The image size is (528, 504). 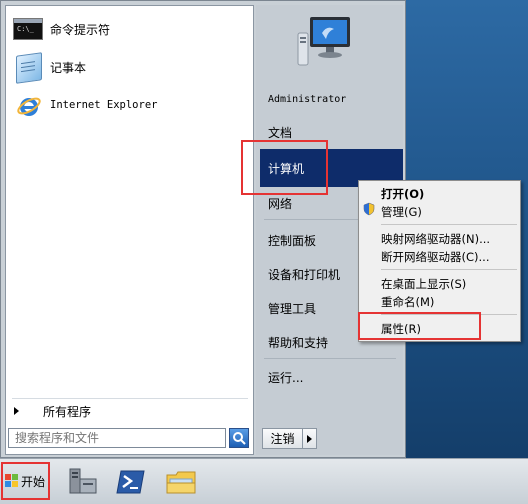 What do you see at coordinates (323, 44) in the screenshot?
I see `user-picture-icon` at bounding box center [323, 44].